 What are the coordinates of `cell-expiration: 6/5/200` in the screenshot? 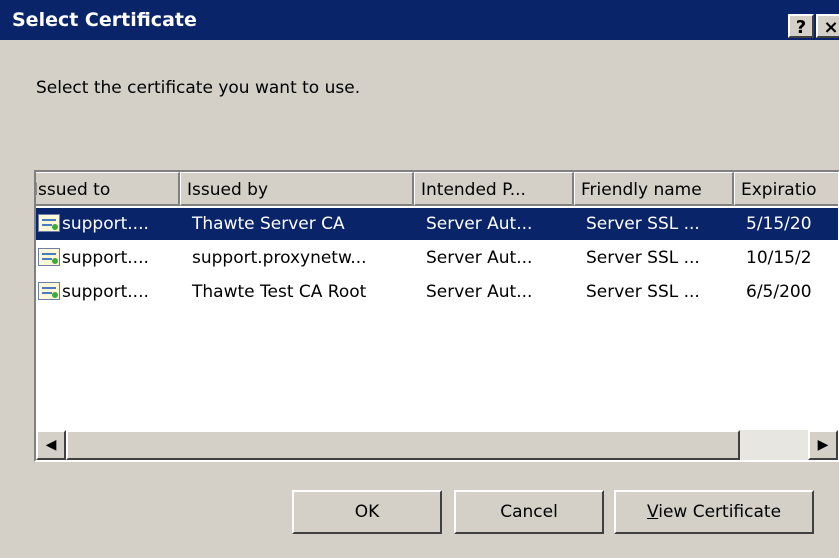 It's located at (779, 292).